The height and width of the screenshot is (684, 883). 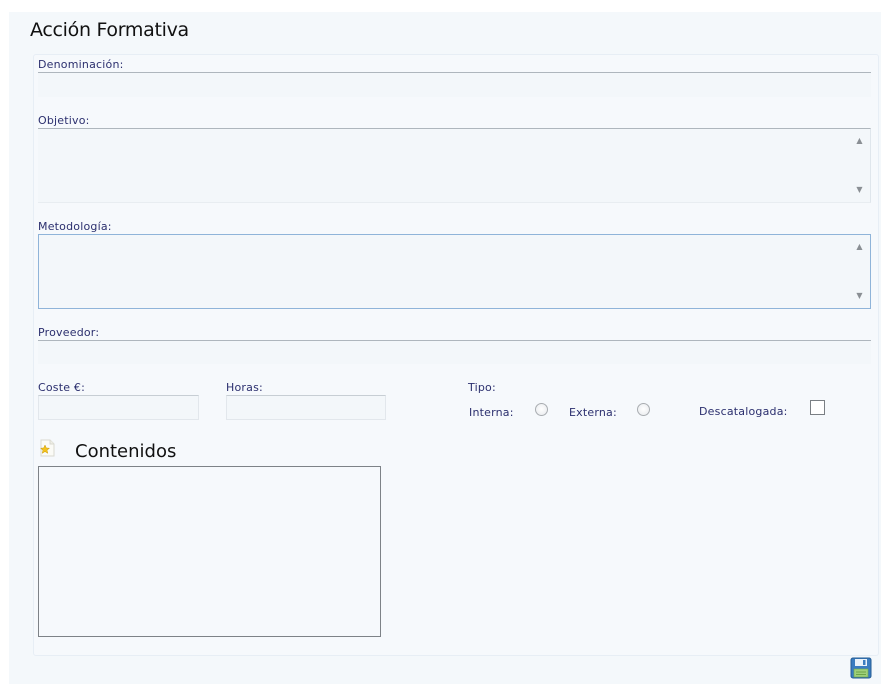 What do you see at coordinates (118, 407) in the screenshot?
I see `coste-input` at bounding box center [118, 407].